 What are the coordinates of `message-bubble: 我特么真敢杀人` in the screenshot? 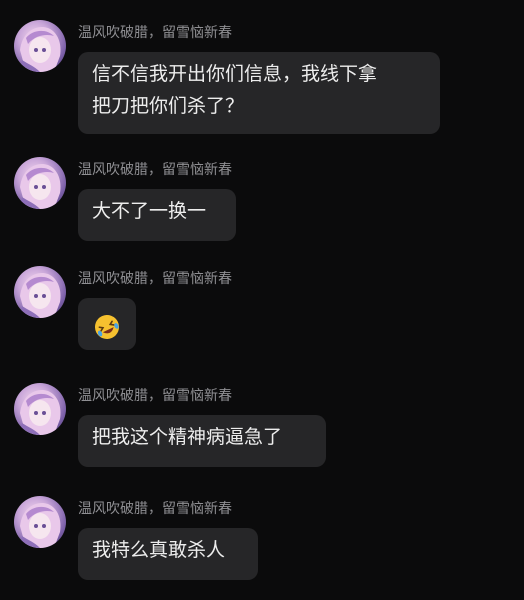 It's located at (168, 554).